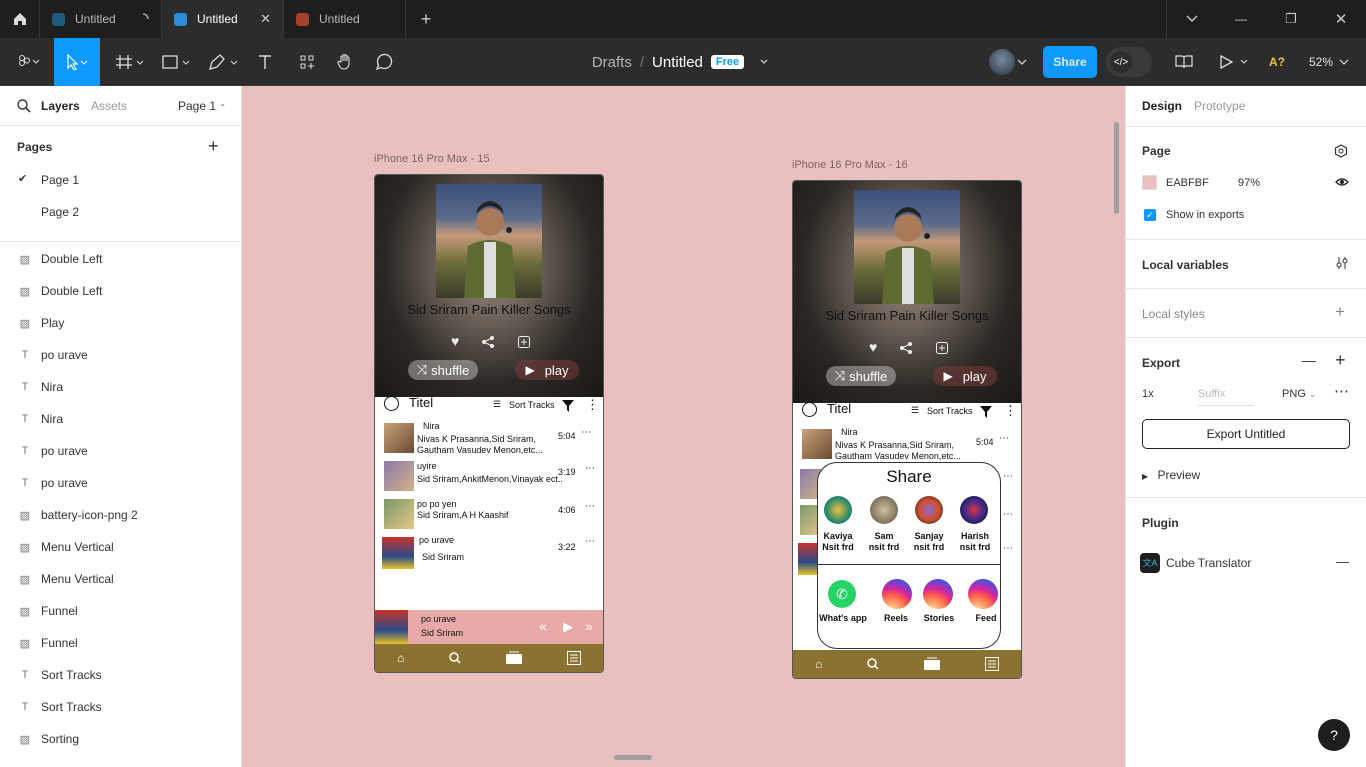 Image resolution: width=1366 pixels, height=767 pixels. What do you see at coordinates (1334, 735) in the screenshot?
I see `help-button: ?` at bounding box center [1334, 735].